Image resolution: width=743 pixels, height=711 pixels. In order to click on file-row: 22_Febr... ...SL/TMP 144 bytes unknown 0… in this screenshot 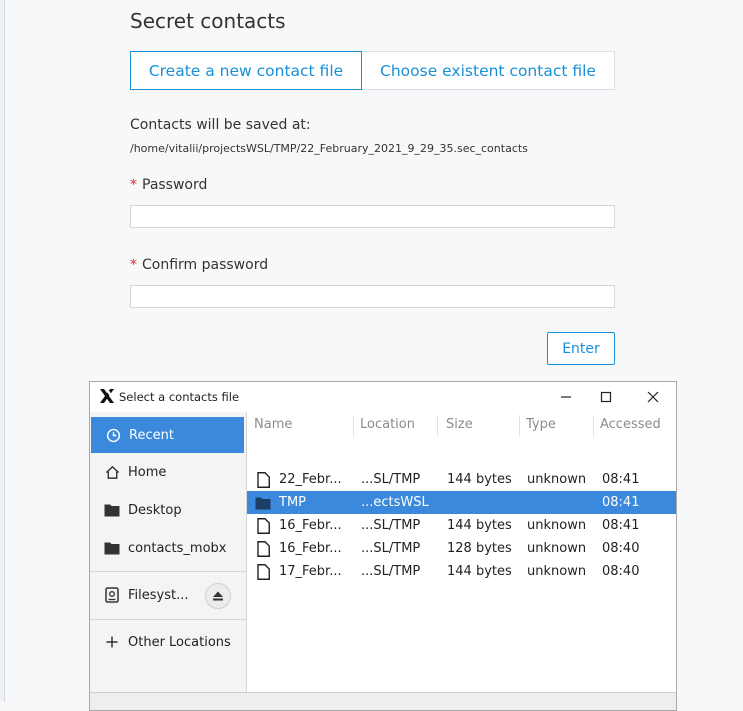, I will do `click(461, 479)`.